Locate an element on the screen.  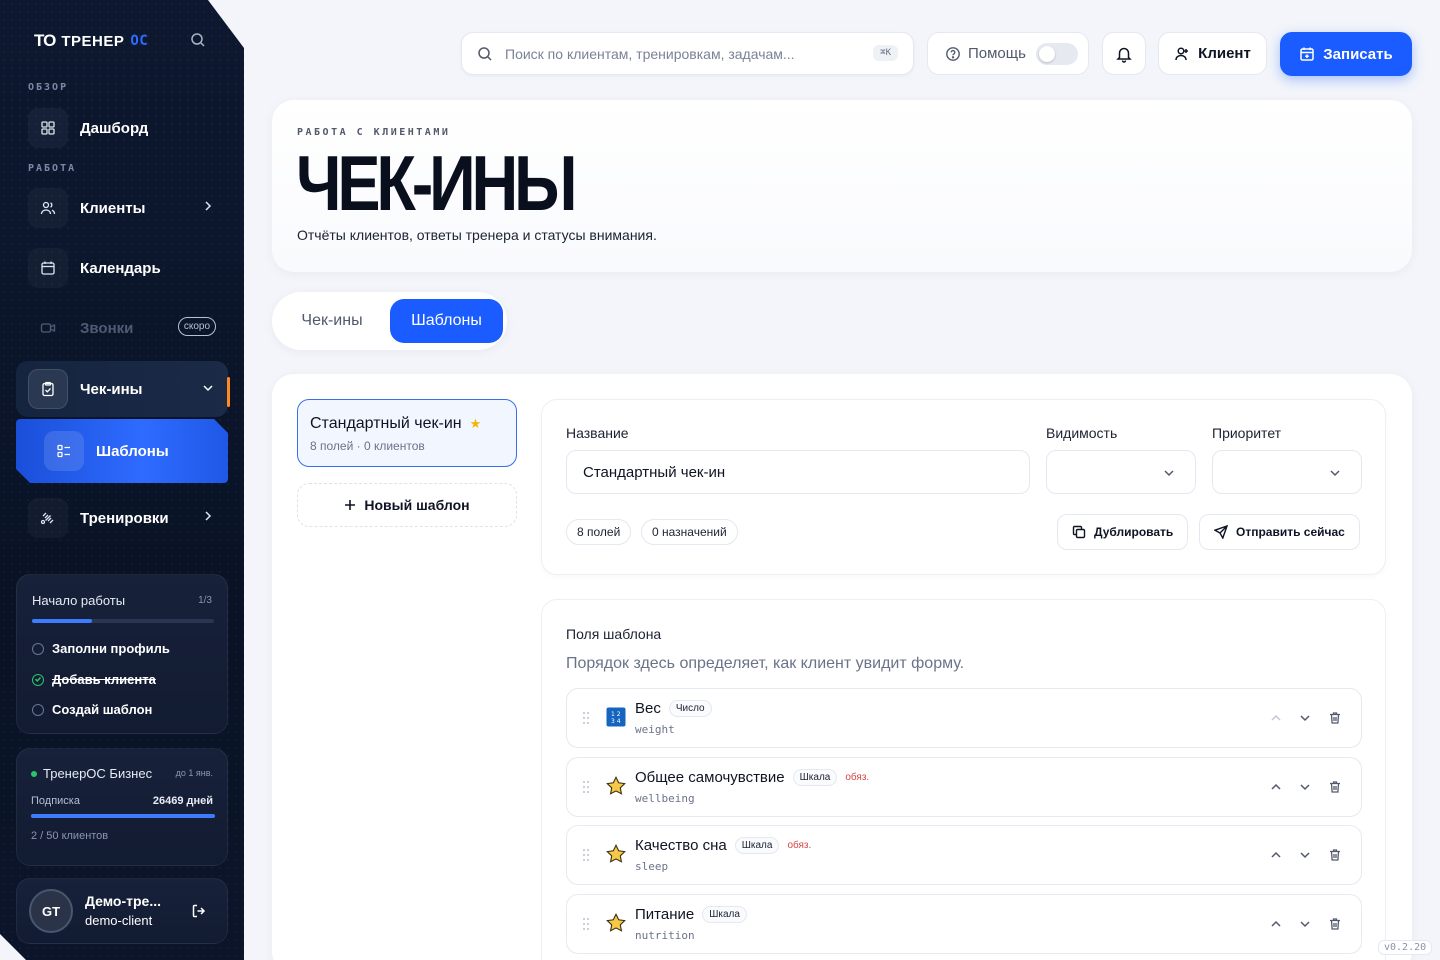
onboarding-progress-fill is located at coordinates (62, 621).